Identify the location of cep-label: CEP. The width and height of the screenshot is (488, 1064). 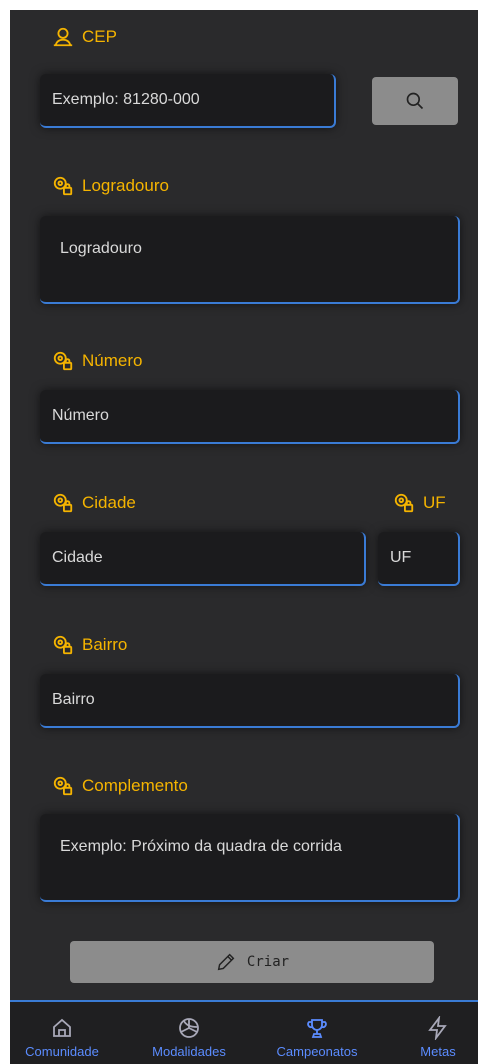
(84, 37).